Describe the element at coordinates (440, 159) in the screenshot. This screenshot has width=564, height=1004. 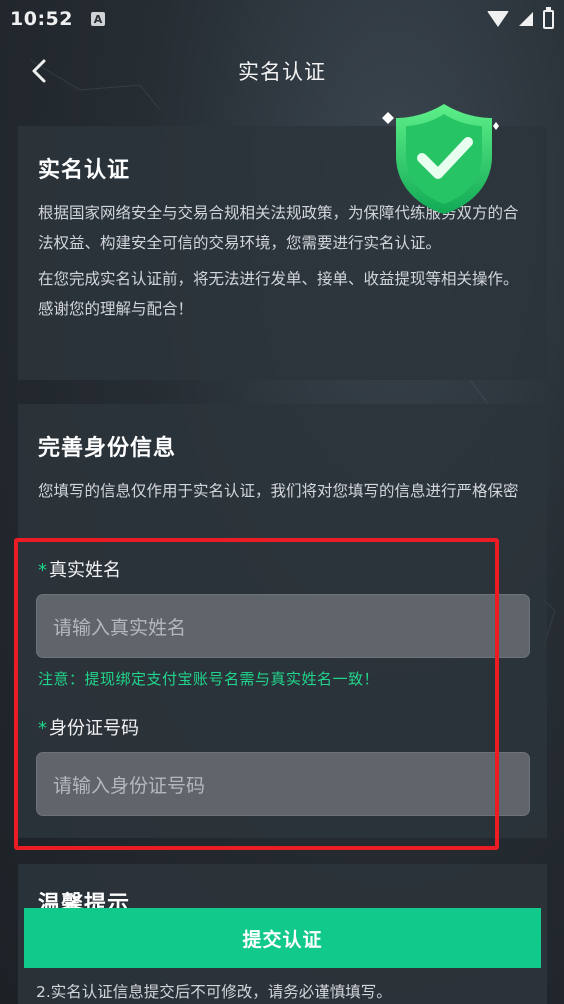
I see `shield-check-icon` at that location.